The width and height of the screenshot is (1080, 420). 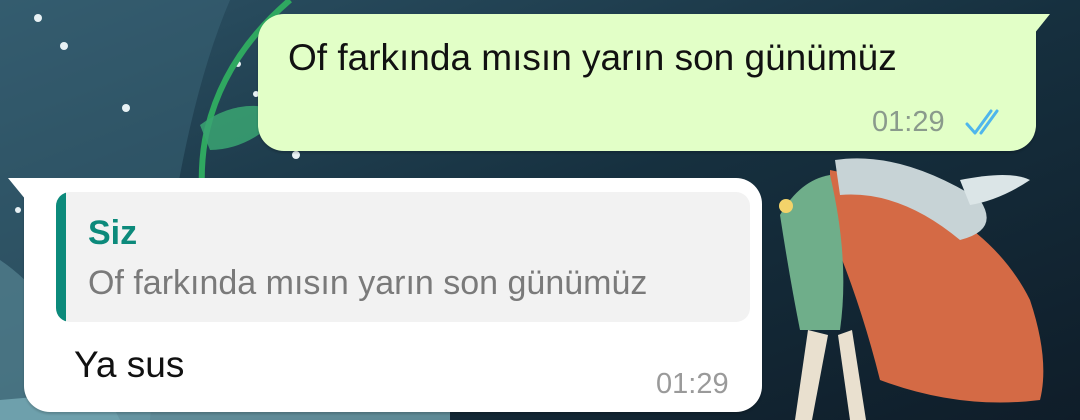 What do you see at coordinates (908, 122) in the screenshot?
I see `outgoing-message-time: 01:29` at bounding box center [908, 122].